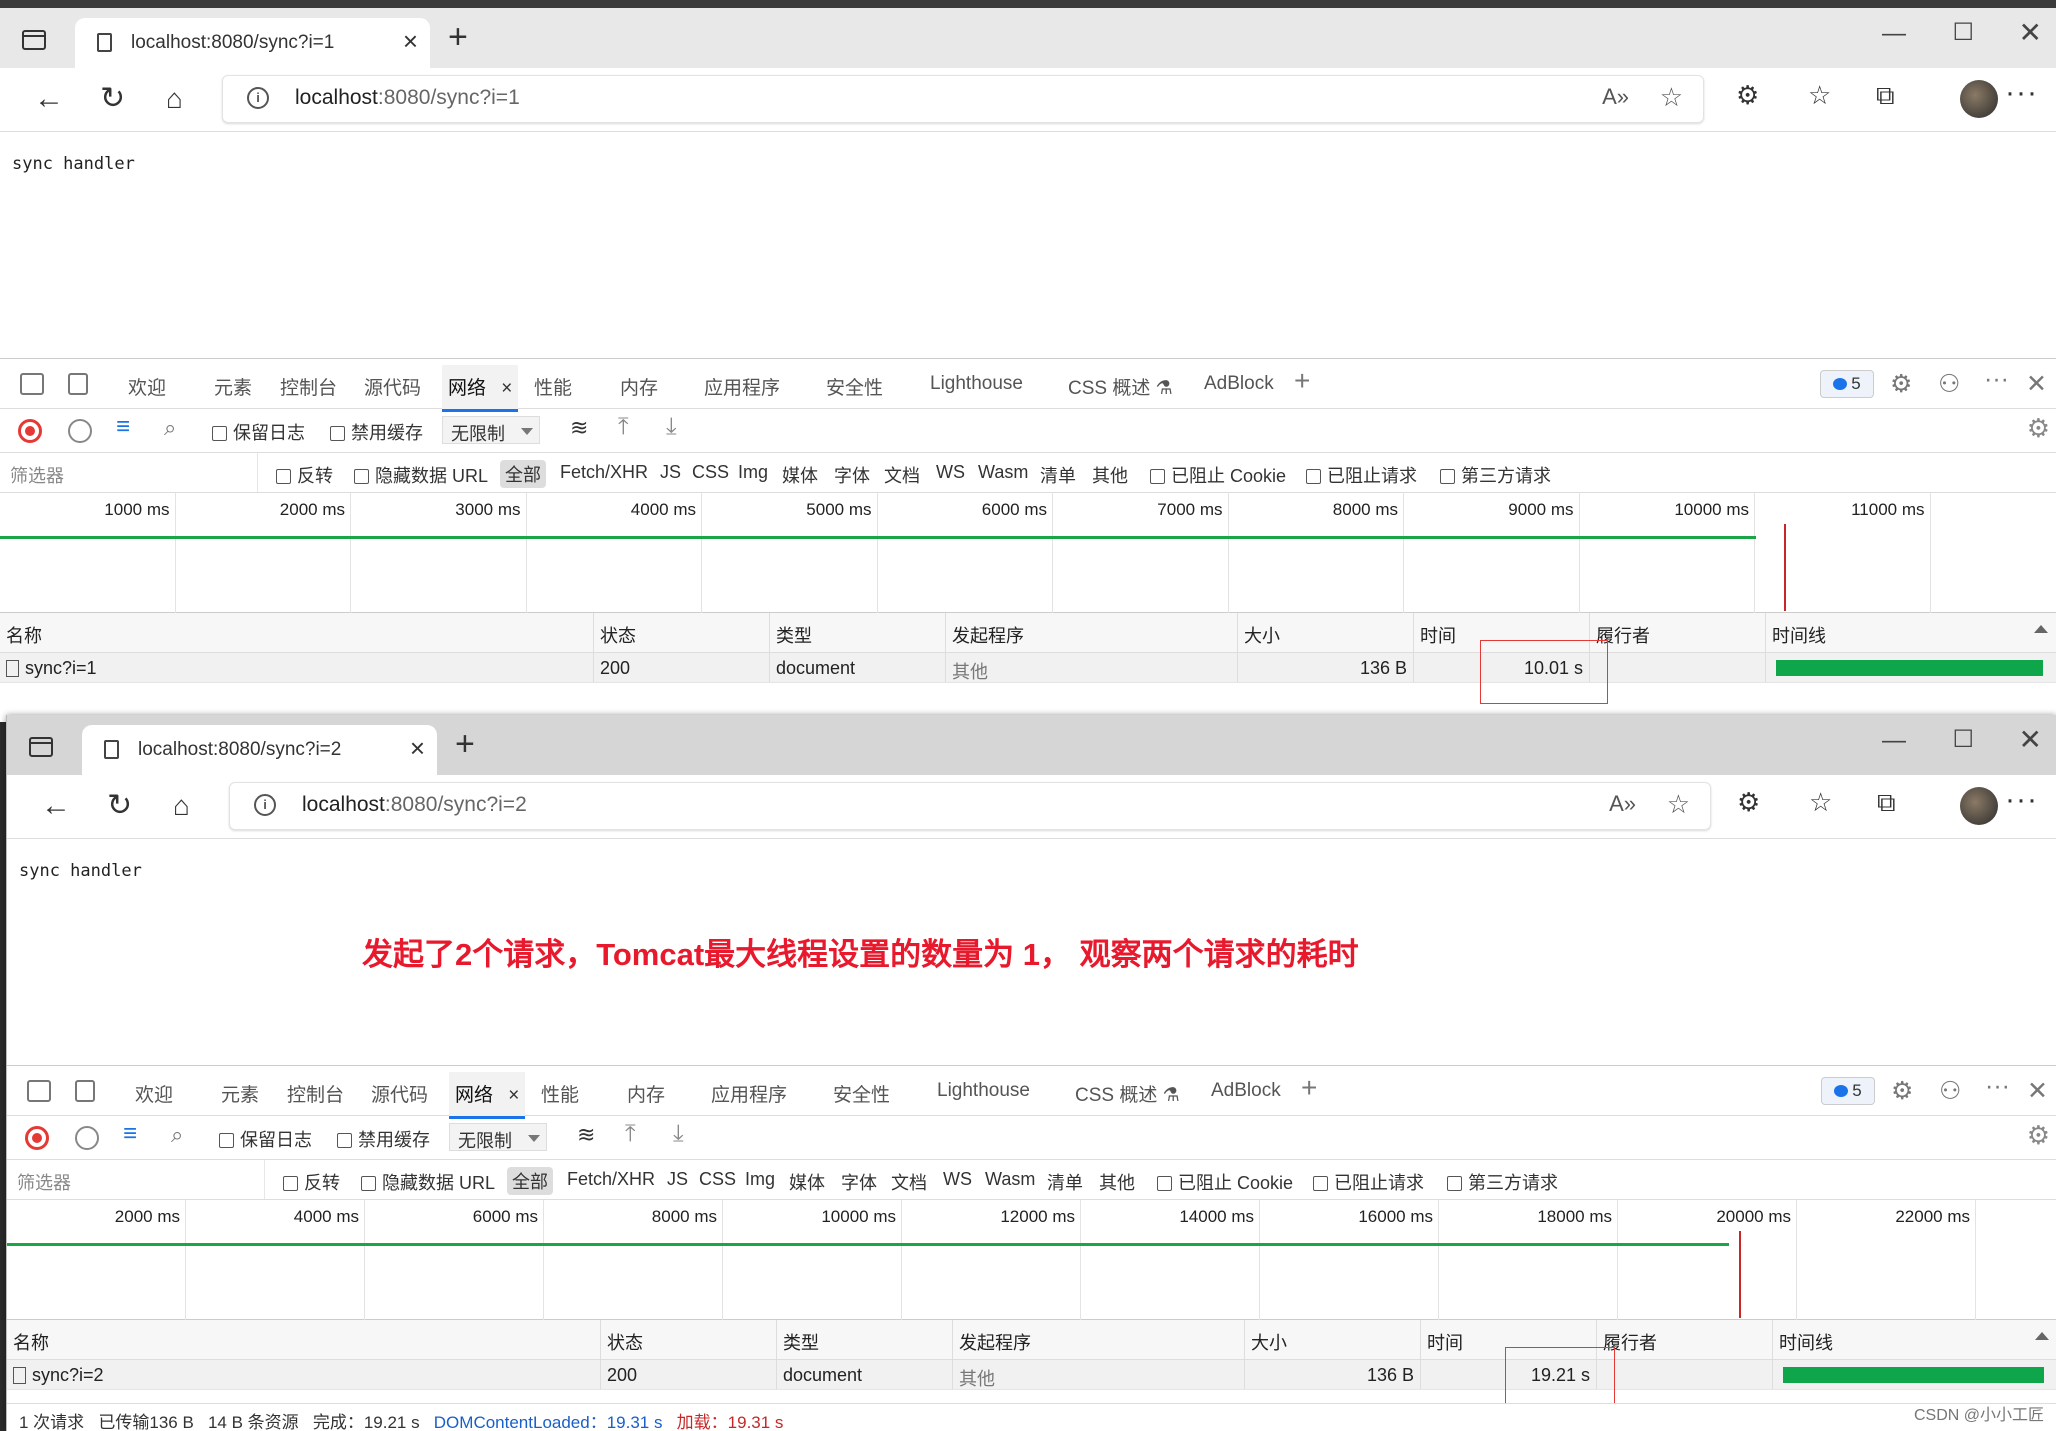 The height and width of the screenshot is (1431, 2056). Describe the element at coordinates (861, 1093) in the screenshot. I see `tab-security: 安全性` at that location.